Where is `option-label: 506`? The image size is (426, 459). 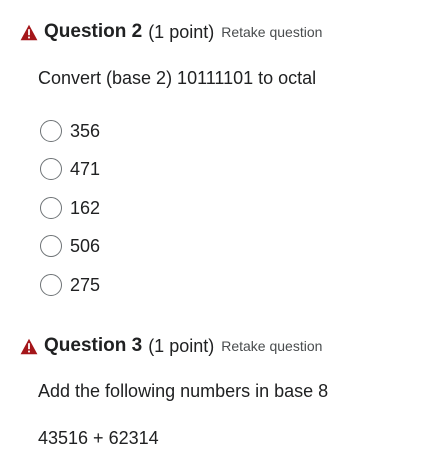 option-label: 506 is located at coordinates (85, 245).